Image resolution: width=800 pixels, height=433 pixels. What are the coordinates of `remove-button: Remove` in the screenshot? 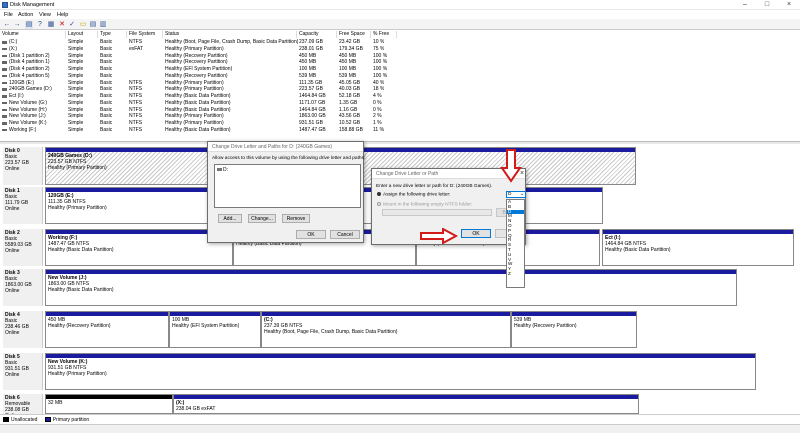 It's located at (296, 218).